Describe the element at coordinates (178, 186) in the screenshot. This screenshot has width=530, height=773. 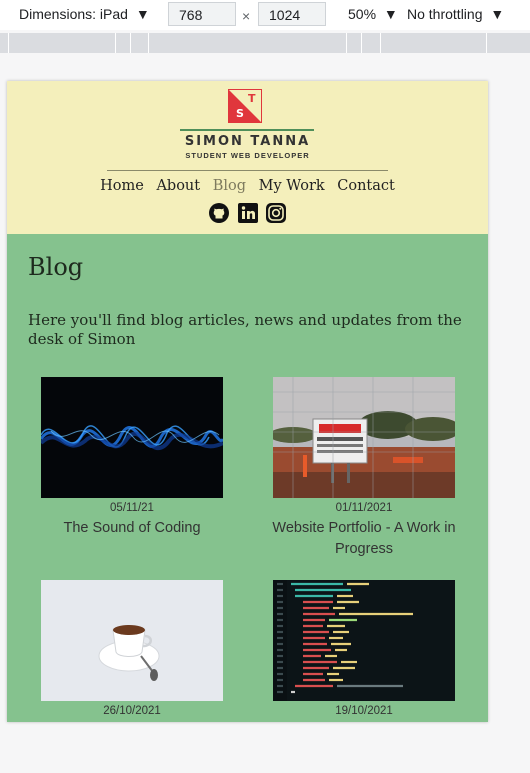
I see `nav-about: About` at that location.